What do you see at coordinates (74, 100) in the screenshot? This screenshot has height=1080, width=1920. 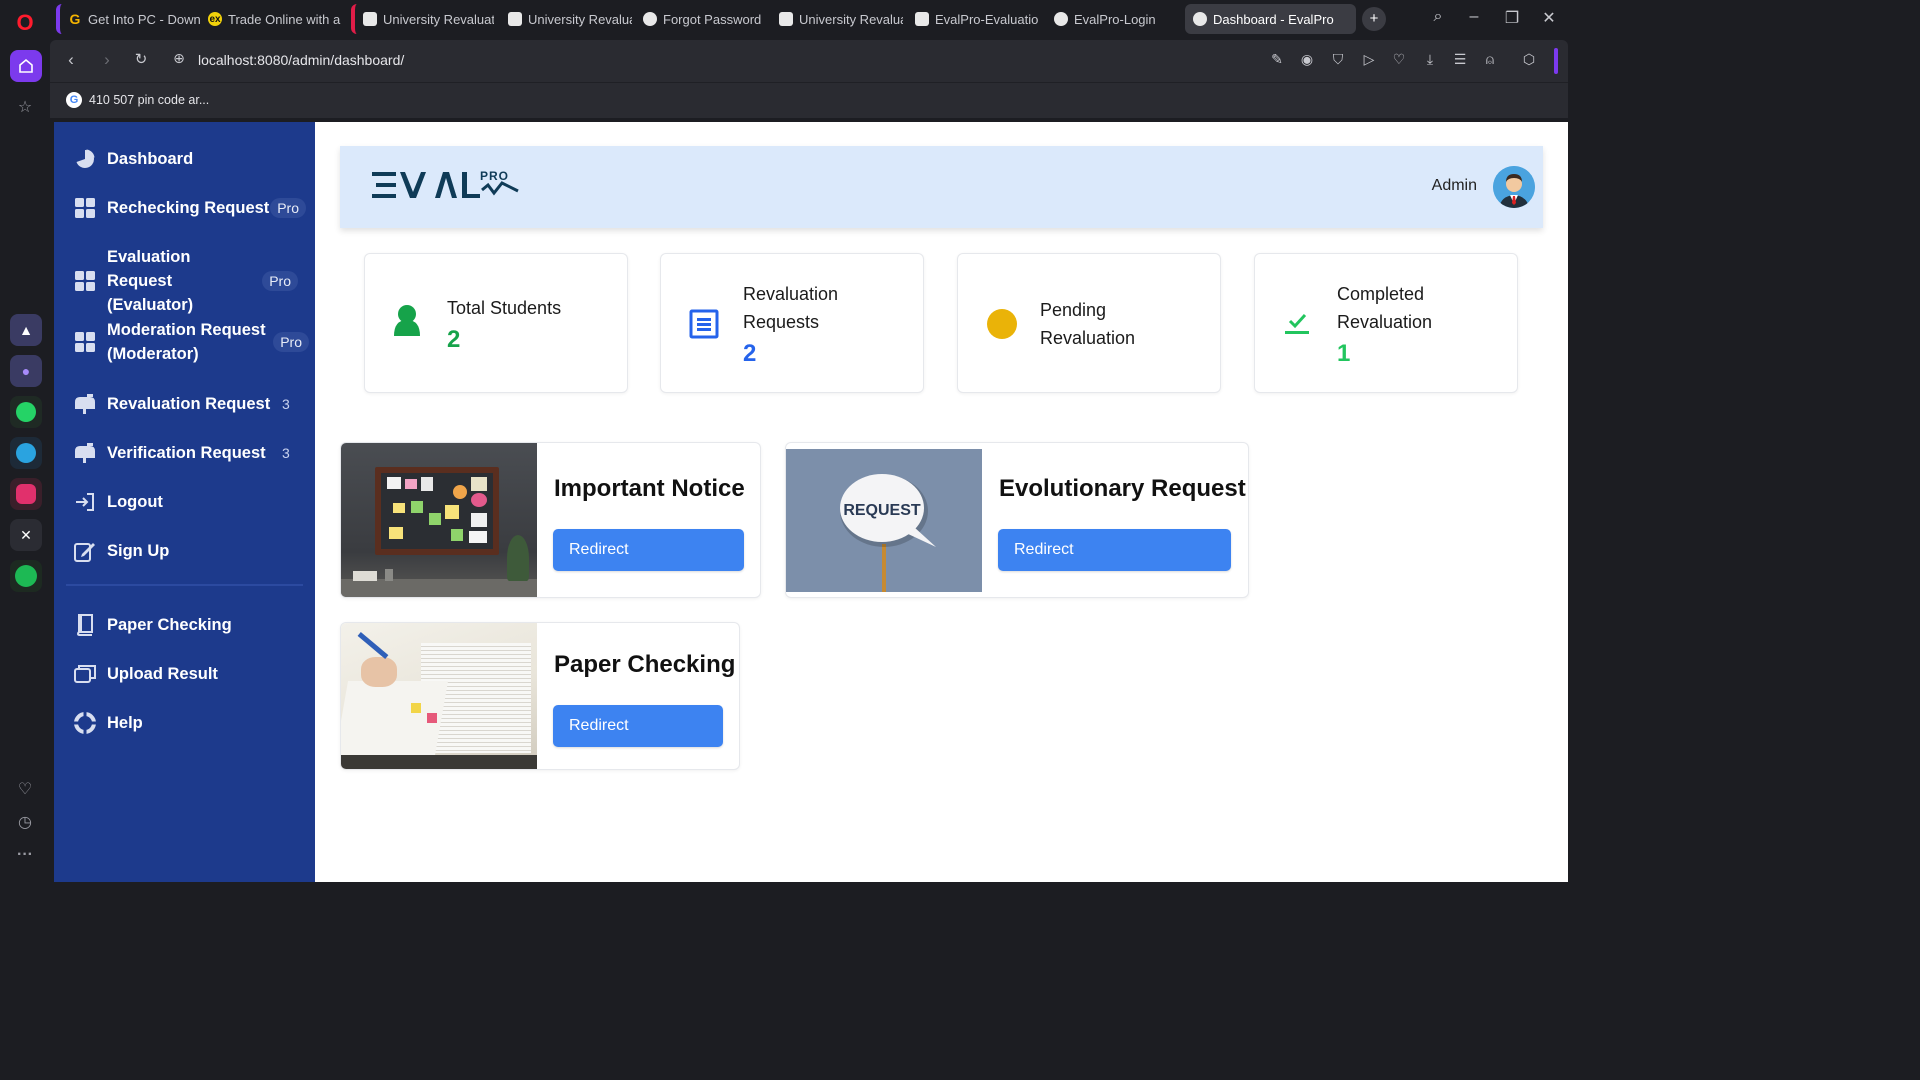 I see `google-icon: G` at bounding box center [74, 100].